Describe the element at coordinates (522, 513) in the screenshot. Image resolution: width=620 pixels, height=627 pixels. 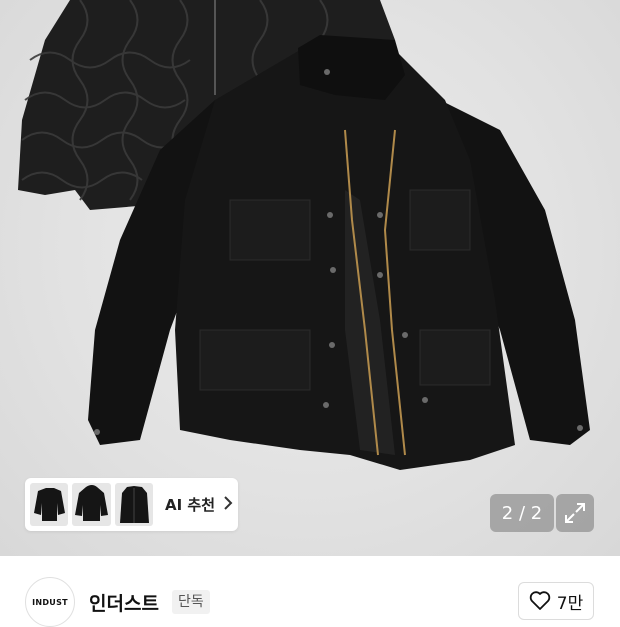
I see `image-pager: 2 / 2` at that location.